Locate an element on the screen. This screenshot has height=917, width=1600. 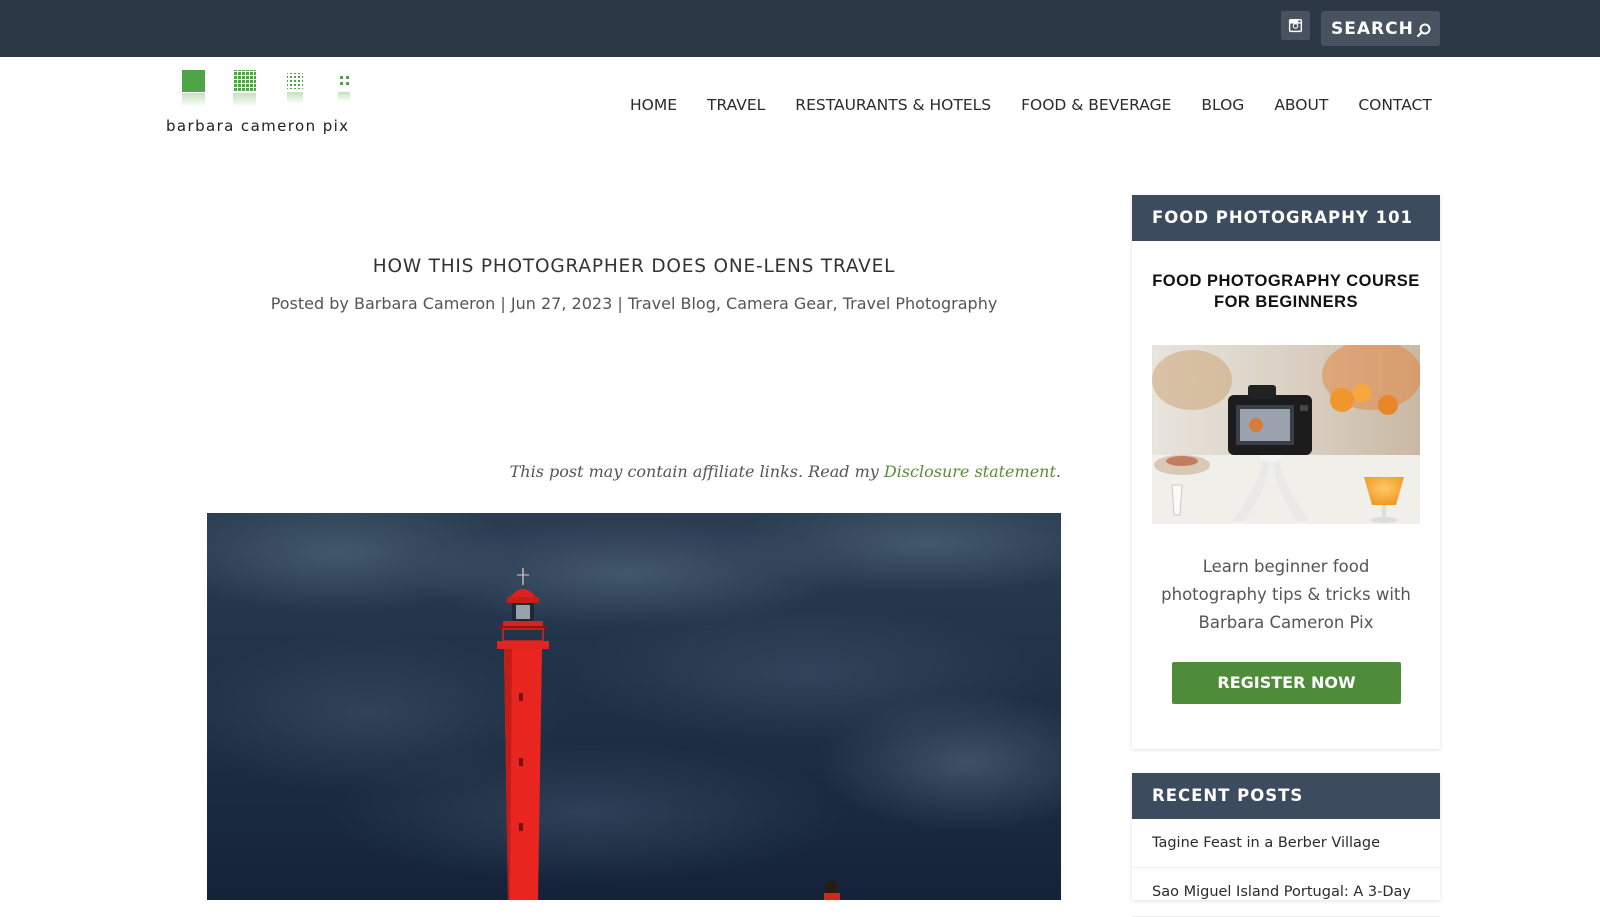
author-link: Barbara Cameron is located at coordinates (424, 303).